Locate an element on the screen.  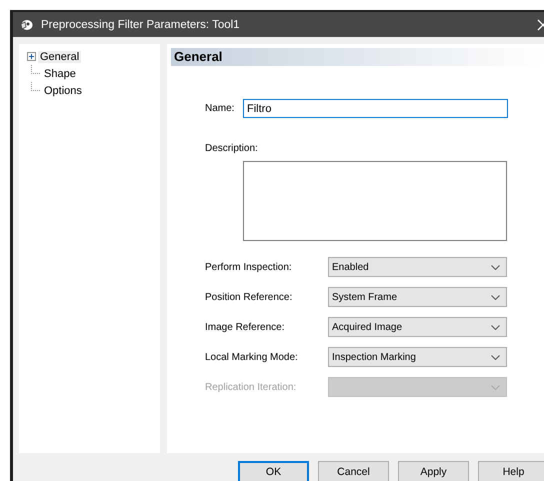
tree-item: Shape is located at coordinates (60, 74).